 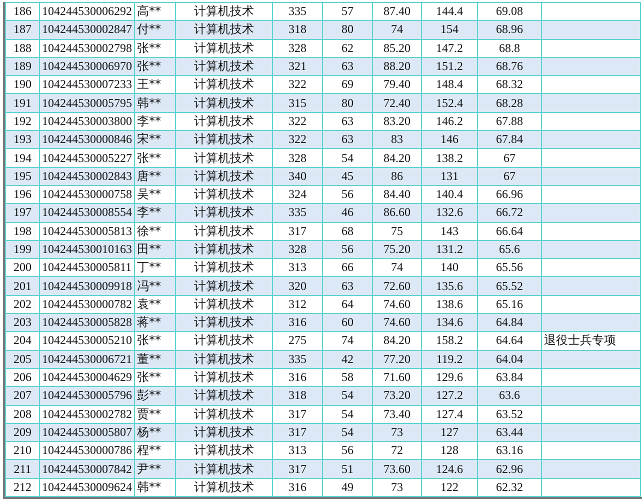 What do you see at coordinates (155, 432) in the screenshot?
I see `table-cell: 杨**` at bounding box center [155, 432].